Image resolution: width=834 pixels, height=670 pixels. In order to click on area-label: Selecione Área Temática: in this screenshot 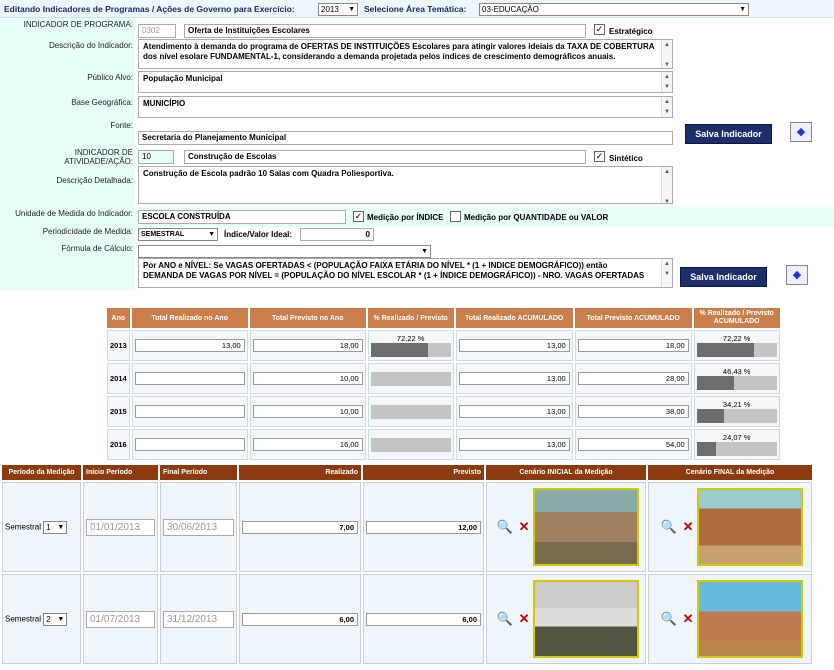, I will do `click(415, 9)`.